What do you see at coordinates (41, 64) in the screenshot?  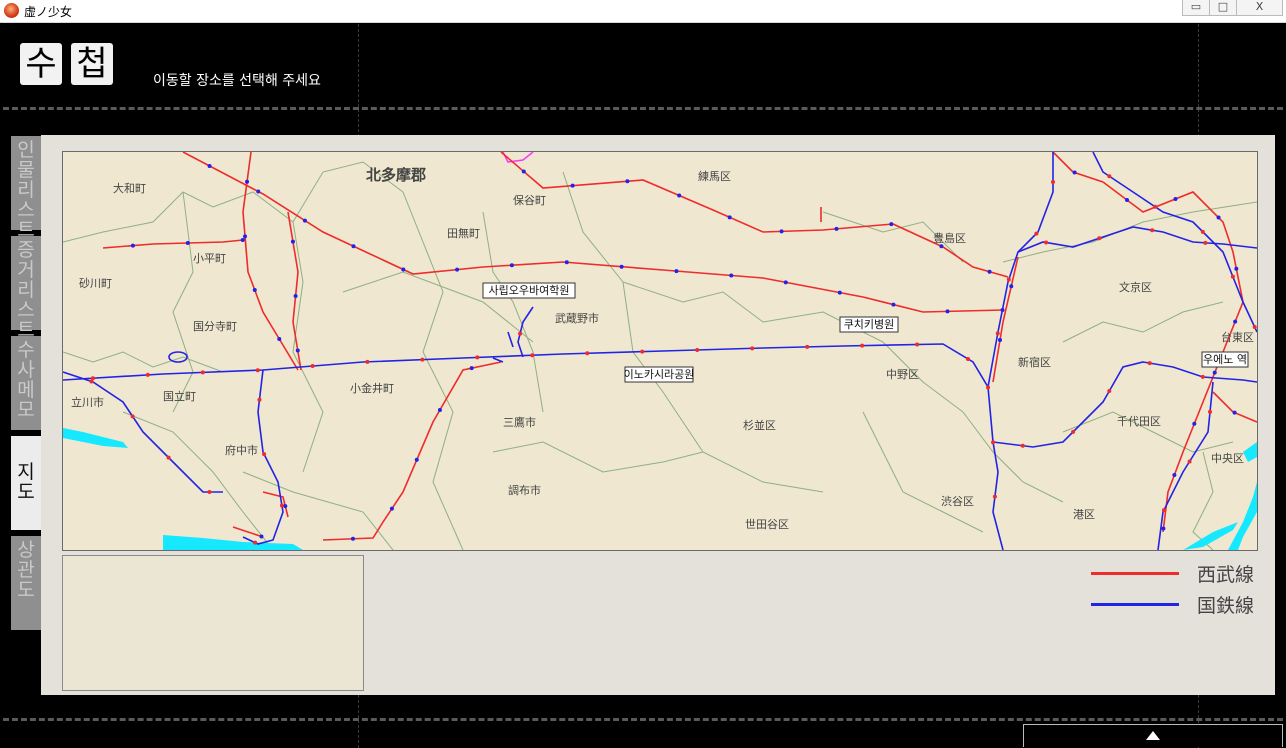 I see `logo-char-1: 수` at bounding box center [41, 64].